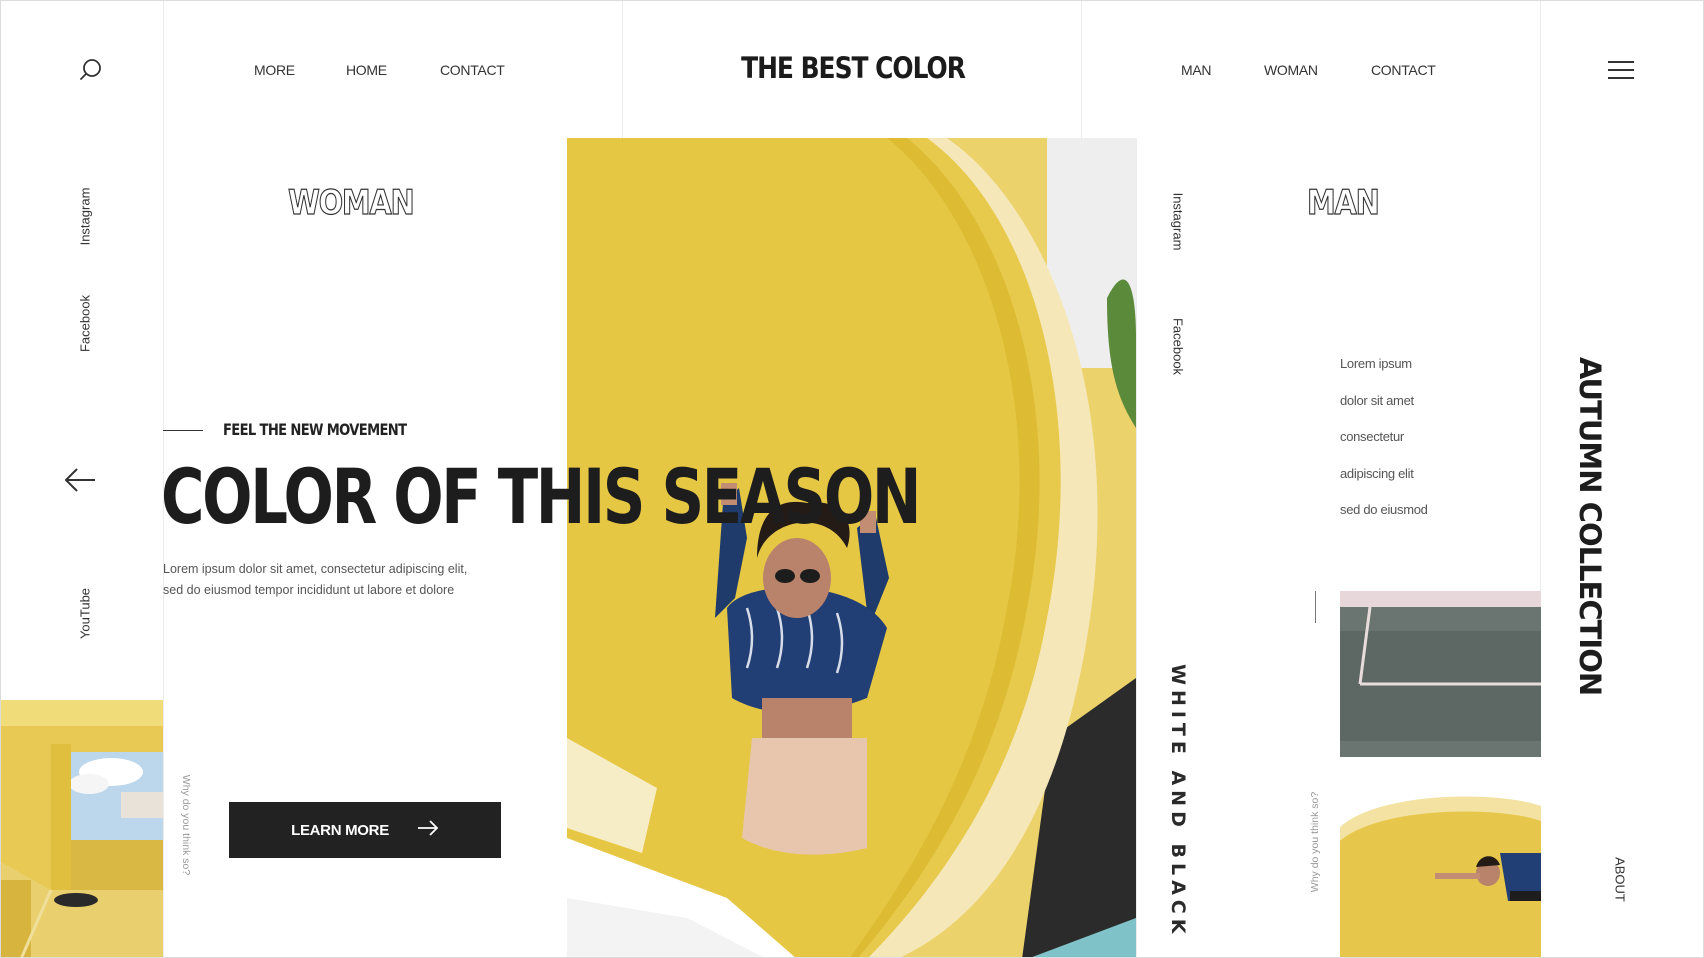 This screenshot has height=958, width=1704. Describe the element at coordinates (1315, 842) in the screenshot. I see `question-caption-right: Why do you think so?` at that location.